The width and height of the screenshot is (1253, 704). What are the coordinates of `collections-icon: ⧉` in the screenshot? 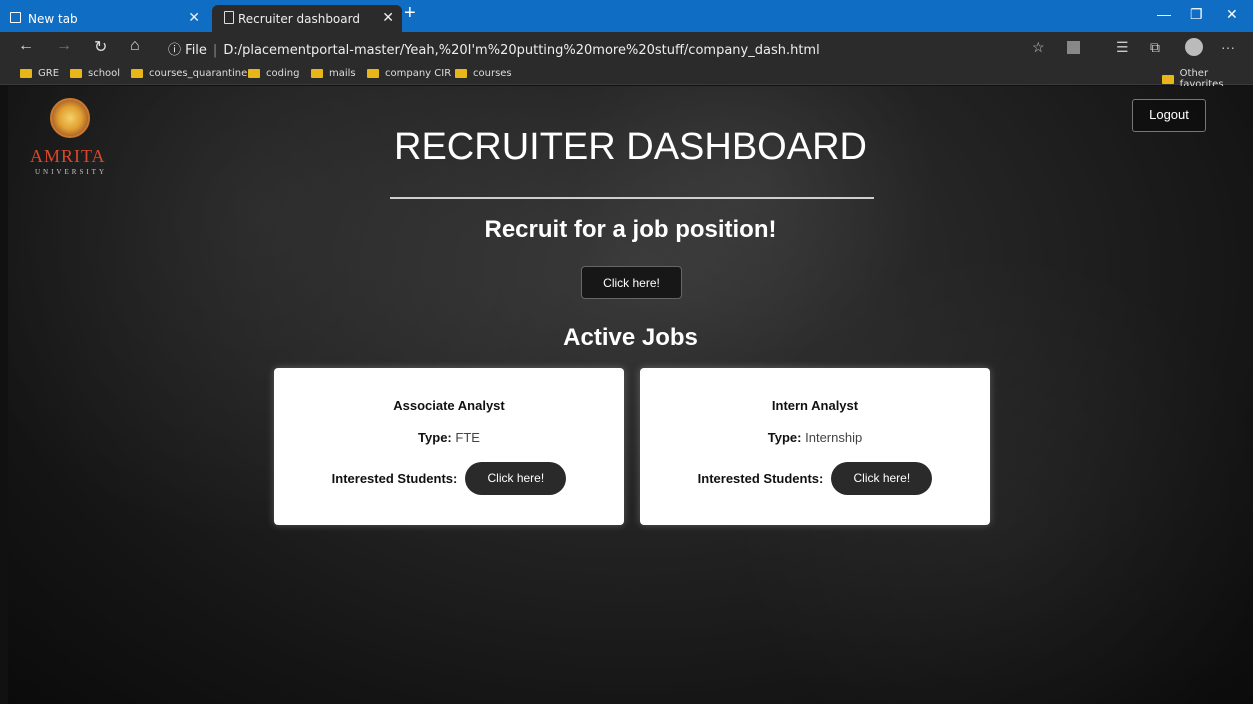 It's located at (1155, 47).